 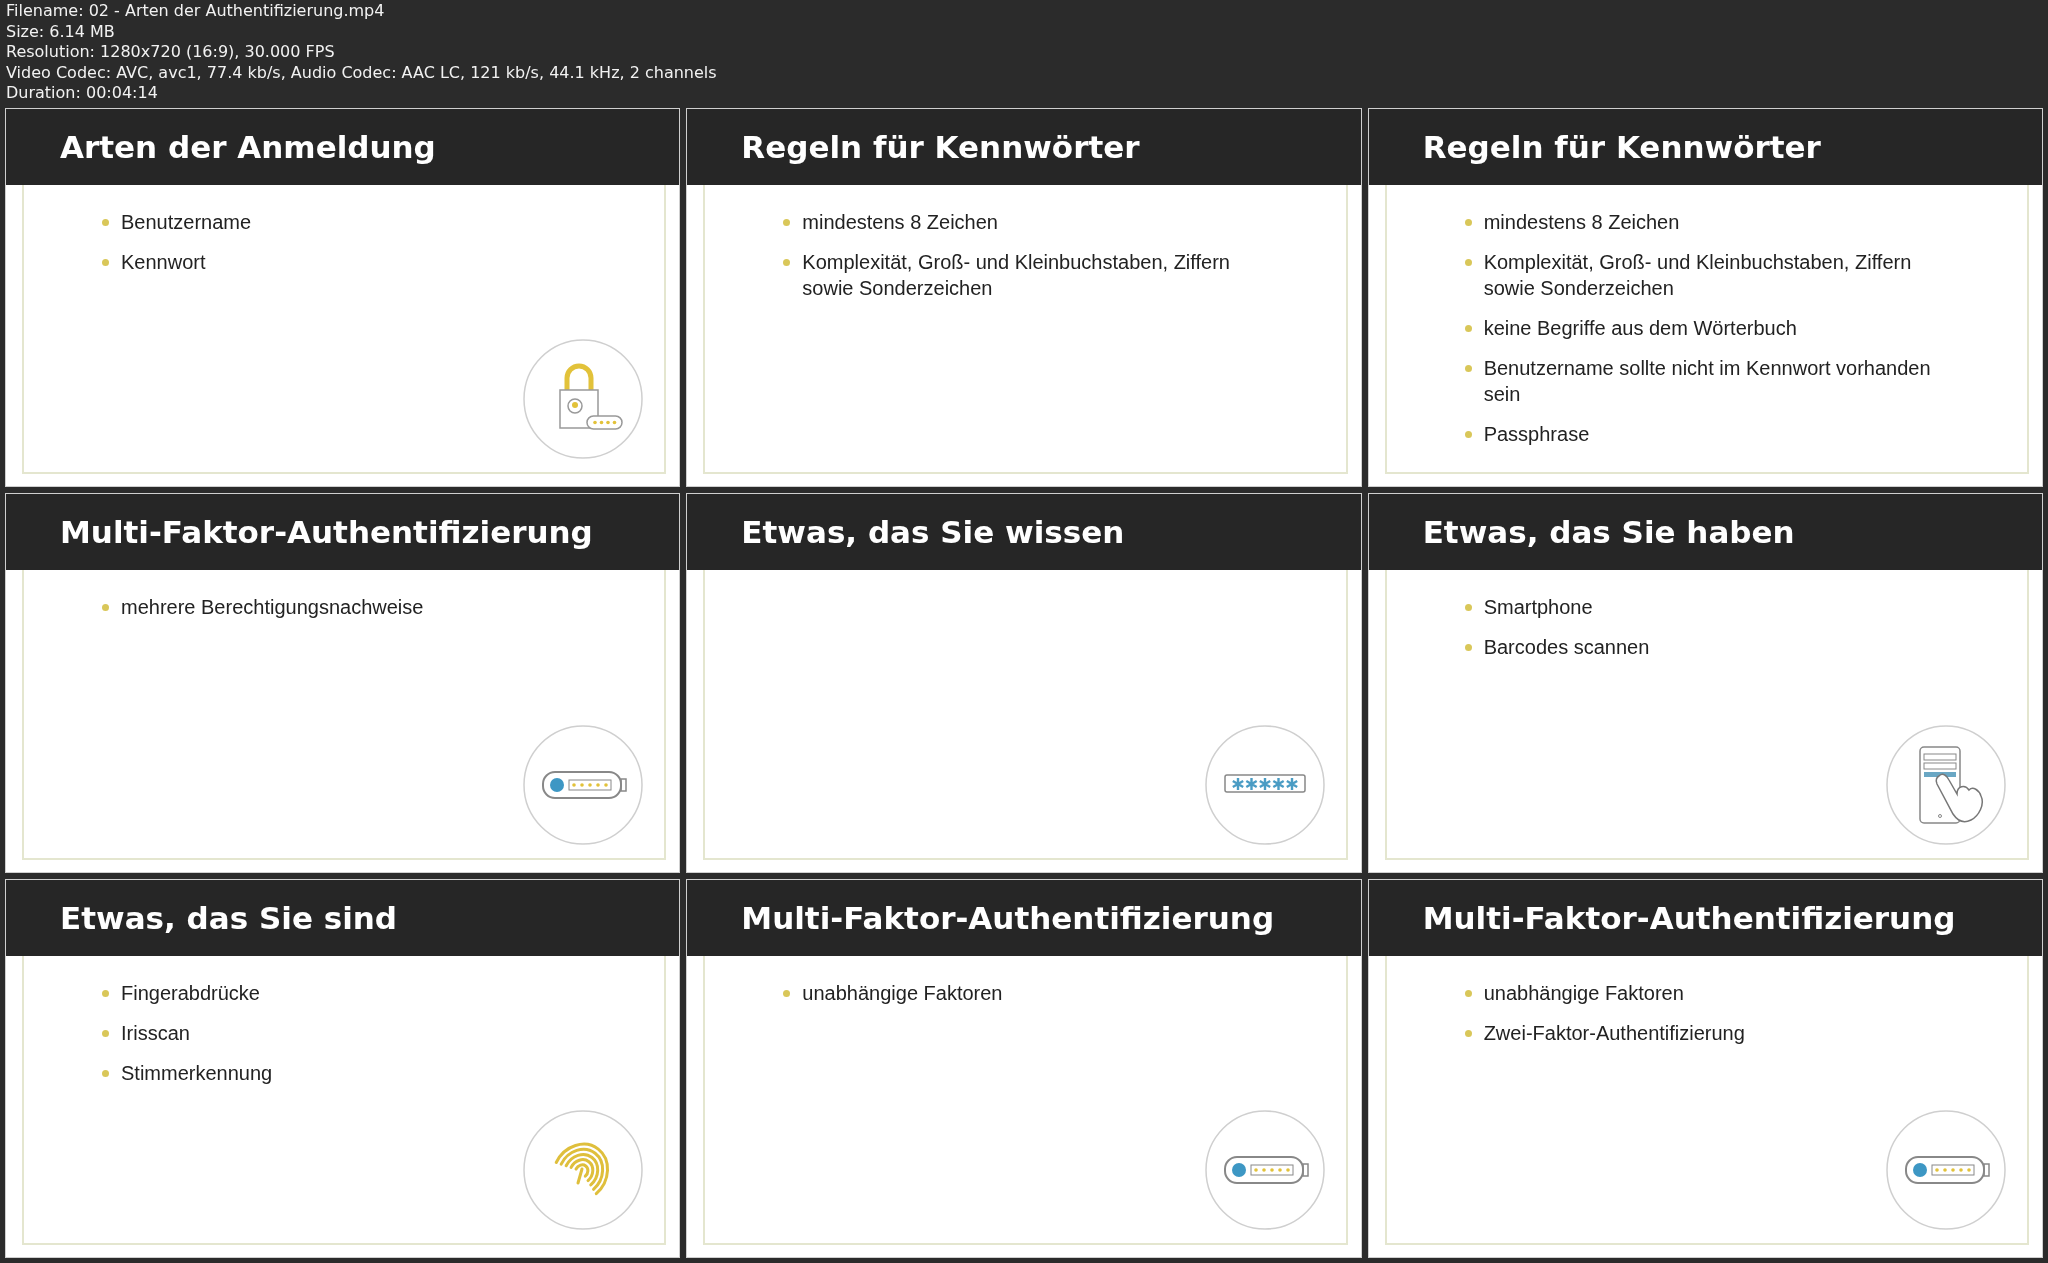 What do you see at coordinates (197, 1073) in the screenshot?
I see `bullet-text: Stimmerkennung` at bounding box center [197, 1073].